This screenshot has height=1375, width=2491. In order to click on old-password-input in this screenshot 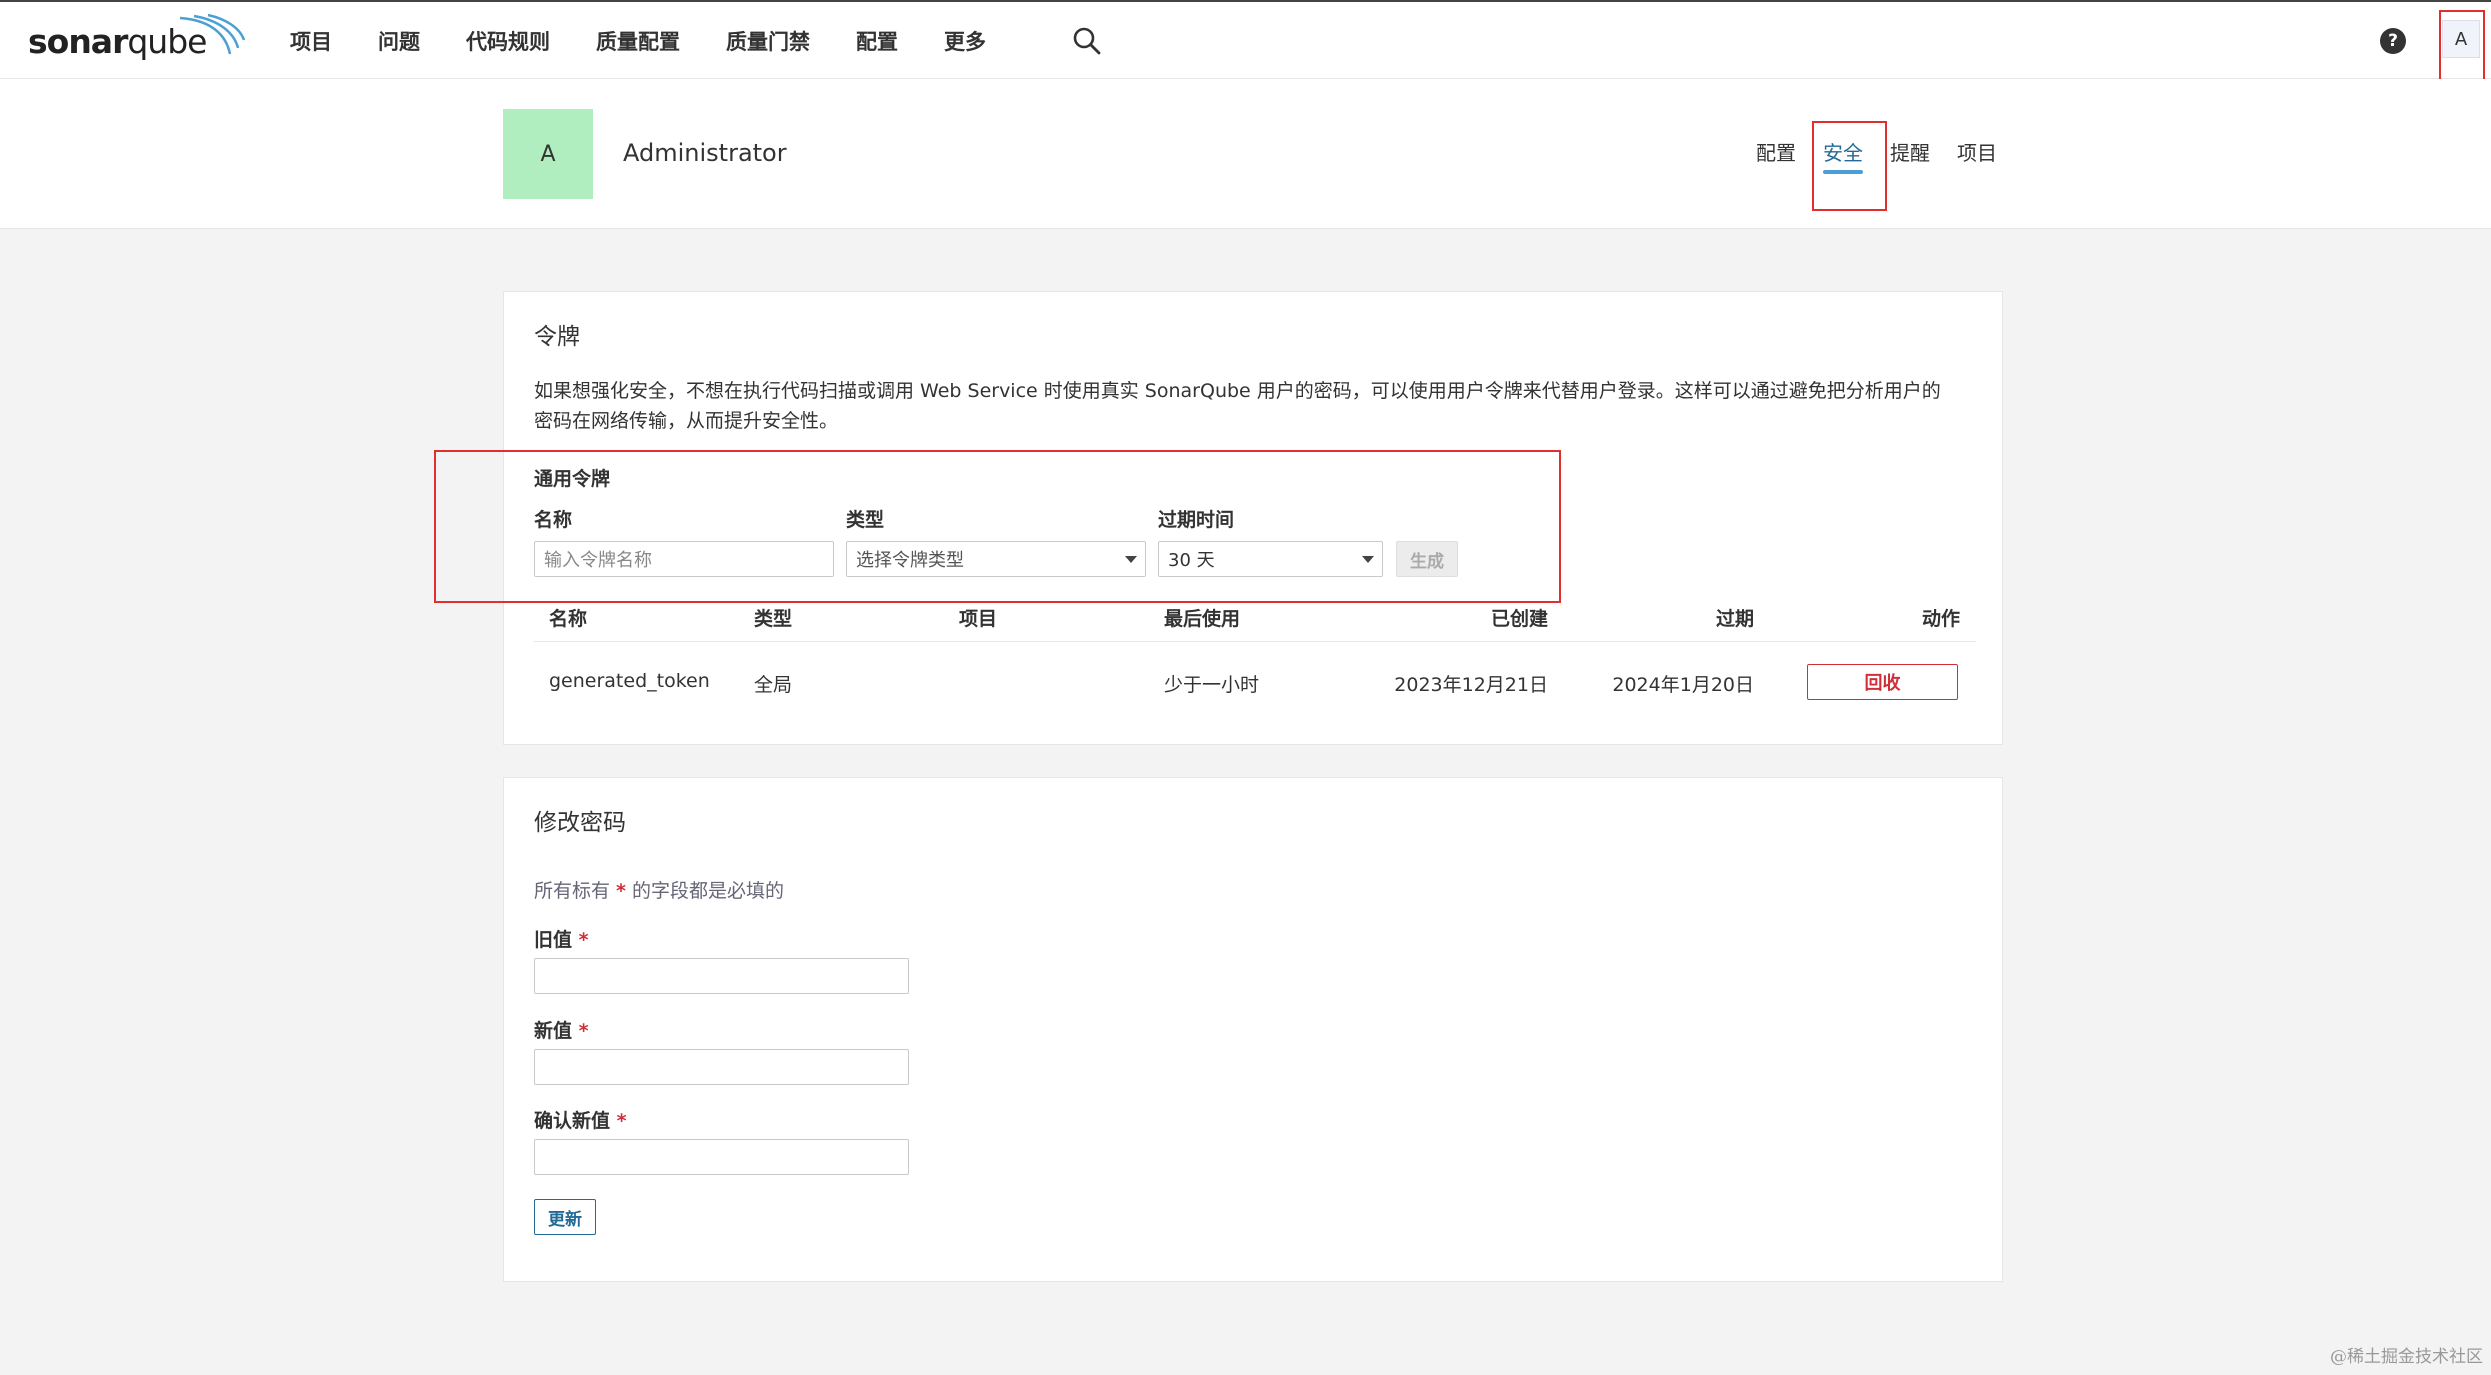, I will do `click(721, 976)`.